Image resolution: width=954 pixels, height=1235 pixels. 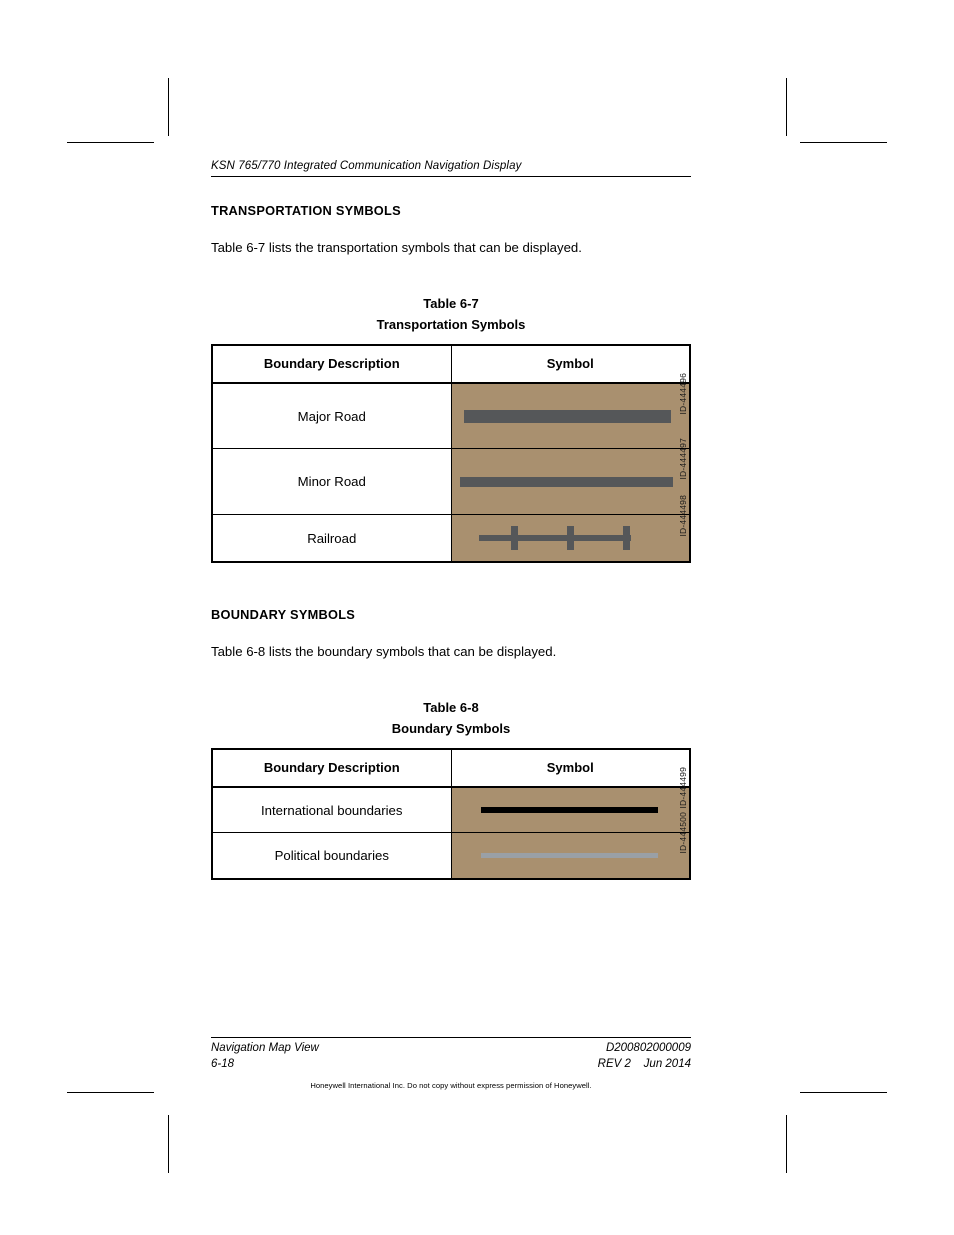 What do you see at coordinates (570, 529) in the screenshot?
I see `cell-symbol-railroad: ID‑444498` at bounding box center [570, 529].